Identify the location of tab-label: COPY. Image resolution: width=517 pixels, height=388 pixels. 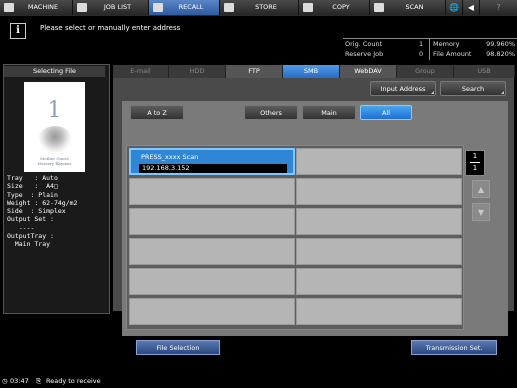
(341, 7).